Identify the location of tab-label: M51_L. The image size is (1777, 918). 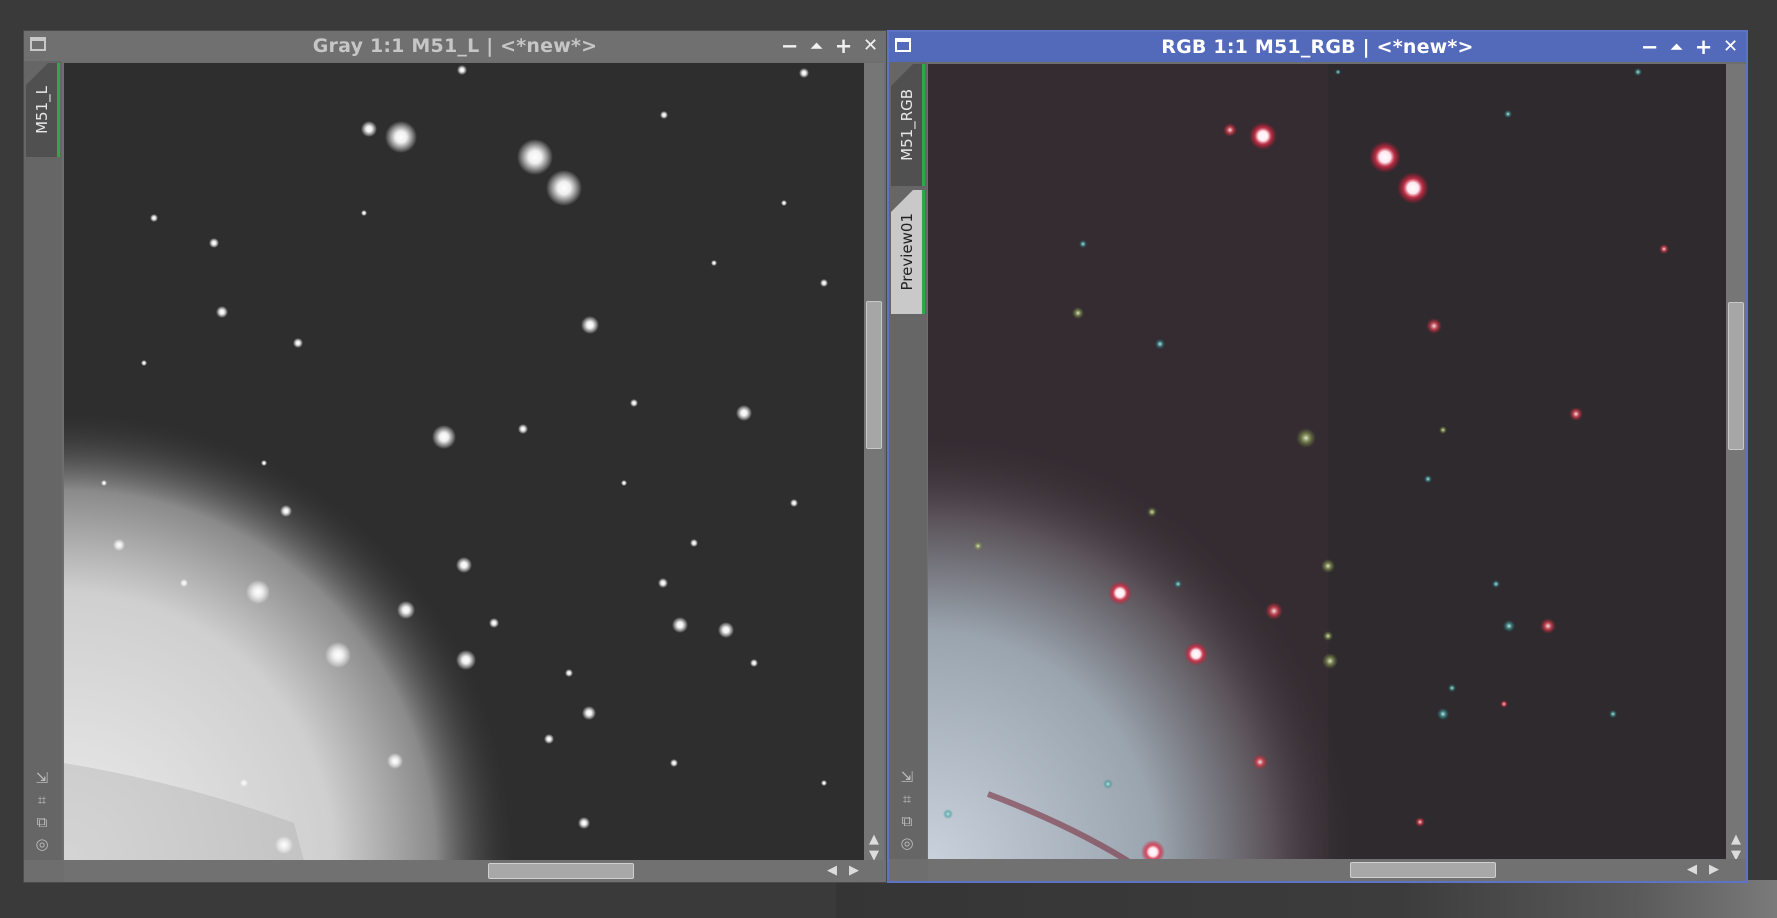
(41, 110).